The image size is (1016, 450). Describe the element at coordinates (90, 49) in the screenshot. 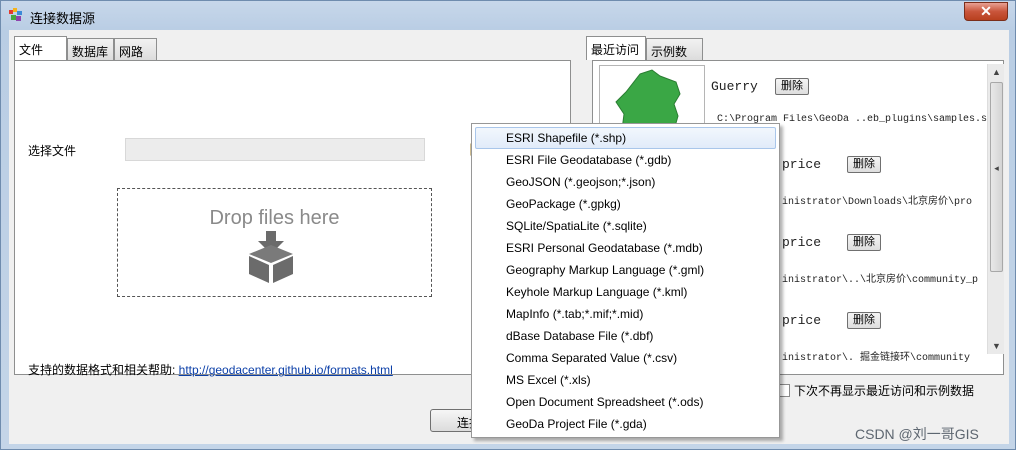

I see `tab-database: 数据库` at that location.